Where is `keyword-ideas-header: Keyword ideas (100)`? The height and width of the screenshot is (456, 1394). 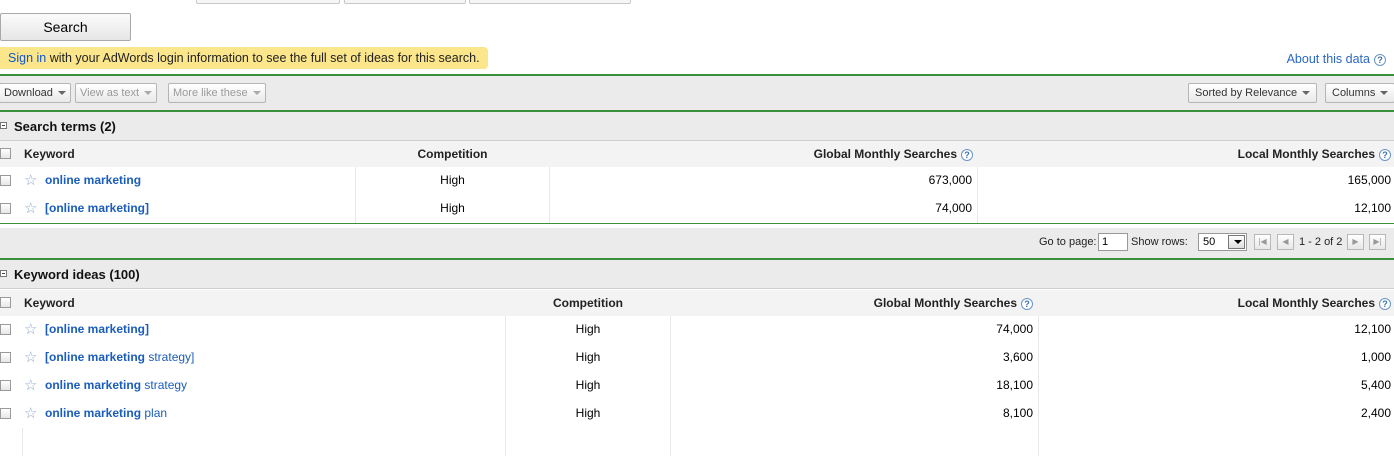 keyword-ideas-header: Keyword ideas (100) is located at coordinates (697, 274).